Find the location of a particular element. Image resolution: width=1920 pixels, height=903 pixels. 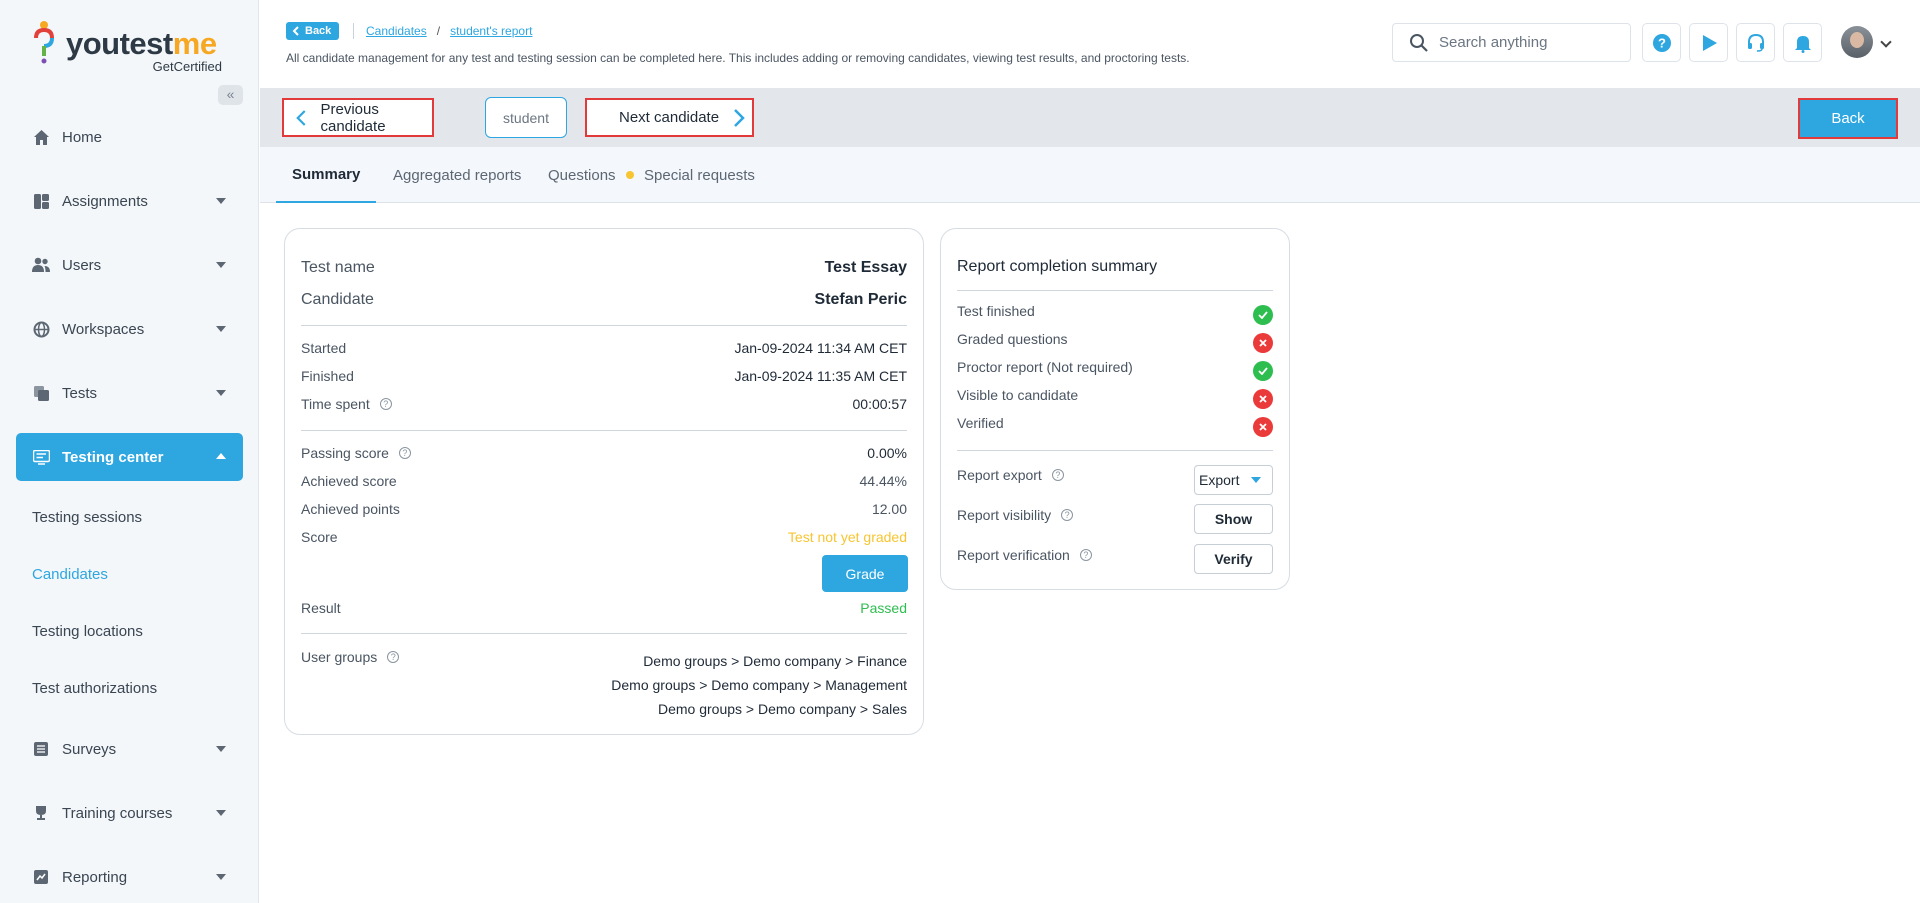

tab-summary: Summary is located at coordinates (326, 175).